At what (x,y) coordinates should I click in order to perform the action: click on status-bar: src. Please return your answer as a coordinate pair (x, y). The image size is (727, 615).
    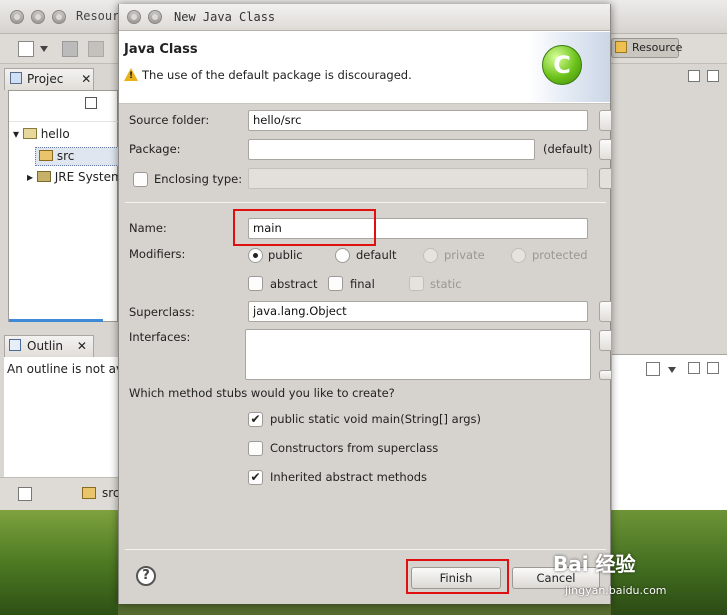
    Looking at the image, I should click on (59, 493).